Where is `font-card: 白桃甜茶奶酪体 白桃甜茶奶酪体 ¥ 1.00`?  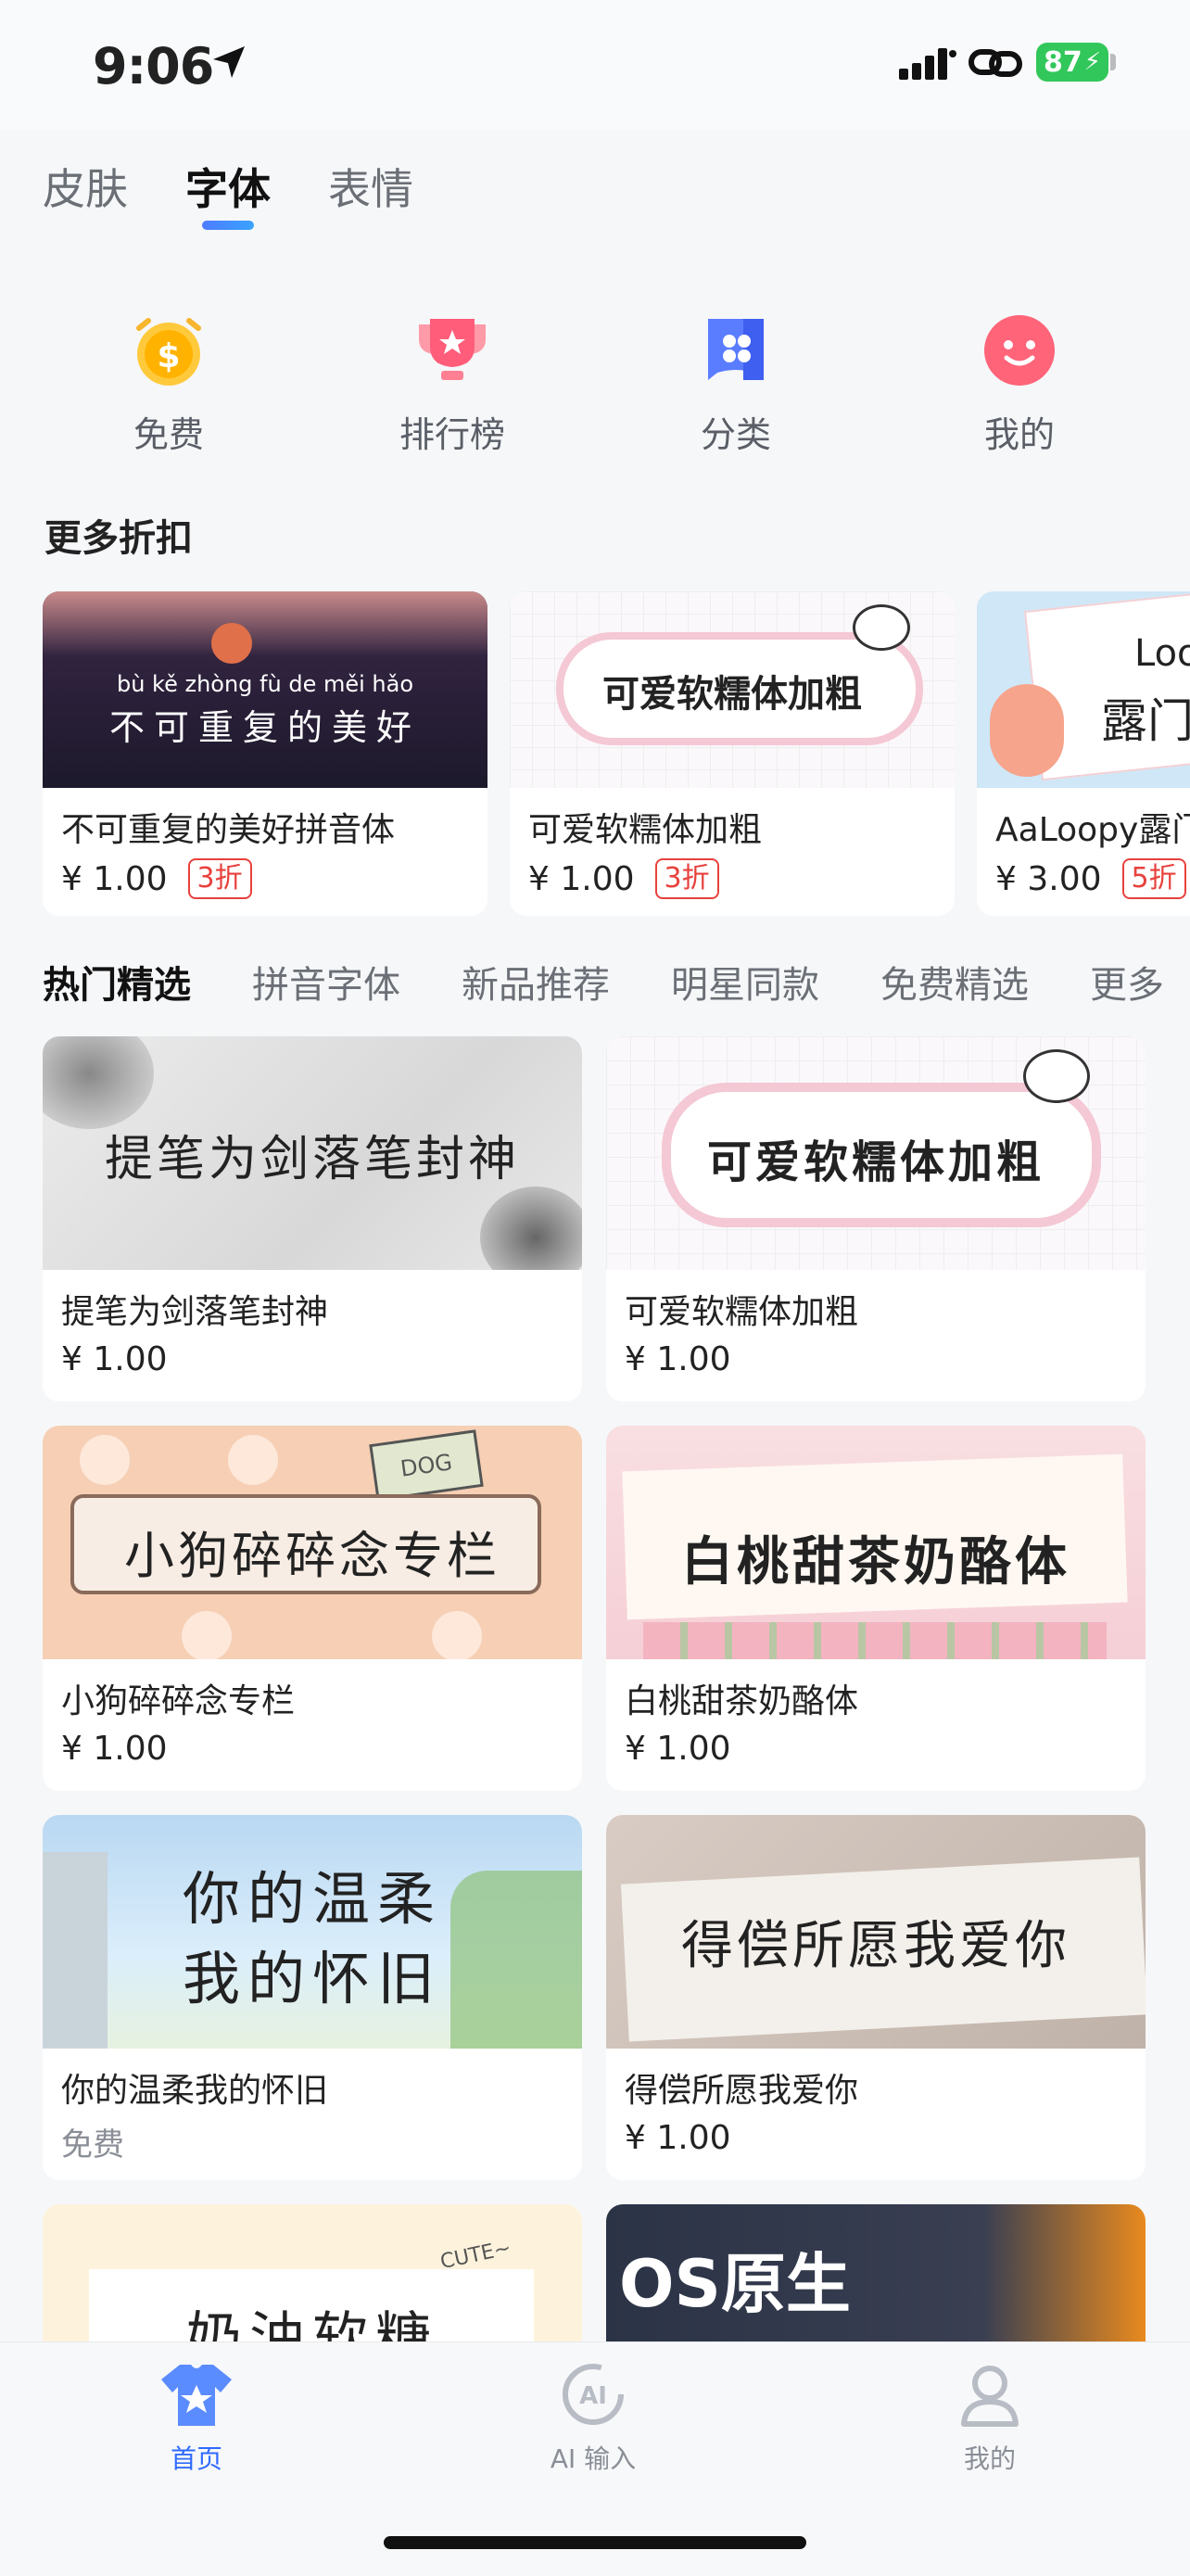 font-card: 白桃甜茶奶酪体 白桃甜茶奶酪体 ¥ 1.00 is located at coordinates (876, 1608).